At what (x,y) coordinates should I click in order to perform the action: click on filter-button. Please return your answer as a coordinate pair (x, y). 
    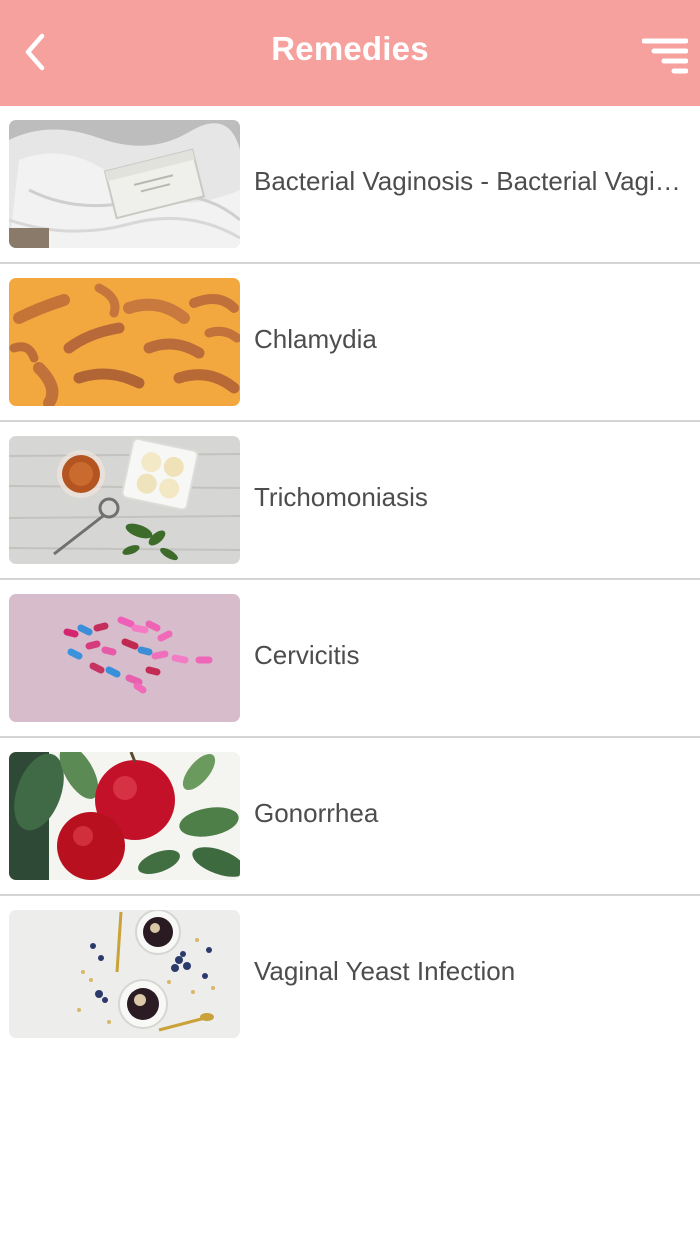
    Looking at the image, I should click on (665, 56).